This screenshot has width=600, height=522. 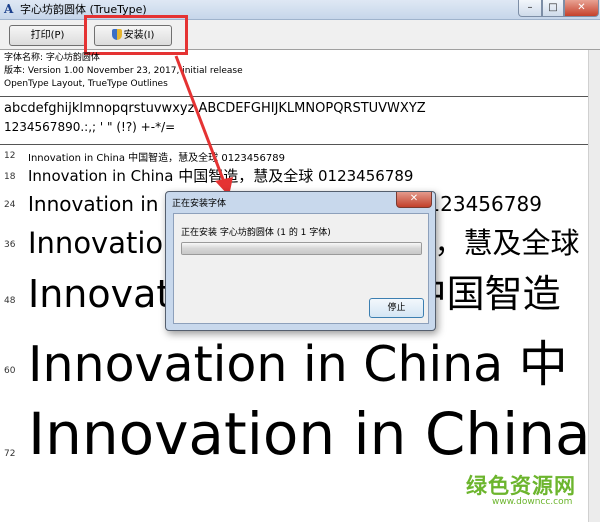 What do you see at coordinates (199, 204) in the screenshot?
I see `dialog-title: 正在安装字体` at bounding box center [199, 204].